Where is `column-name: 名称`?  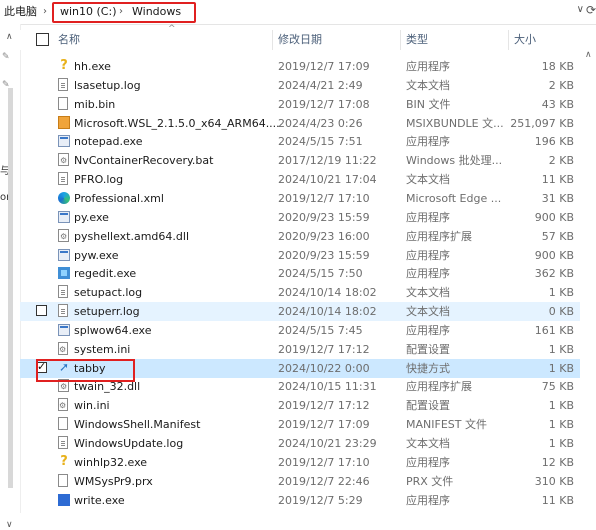
column-name: 名称 is located at coordinates (69, 40).